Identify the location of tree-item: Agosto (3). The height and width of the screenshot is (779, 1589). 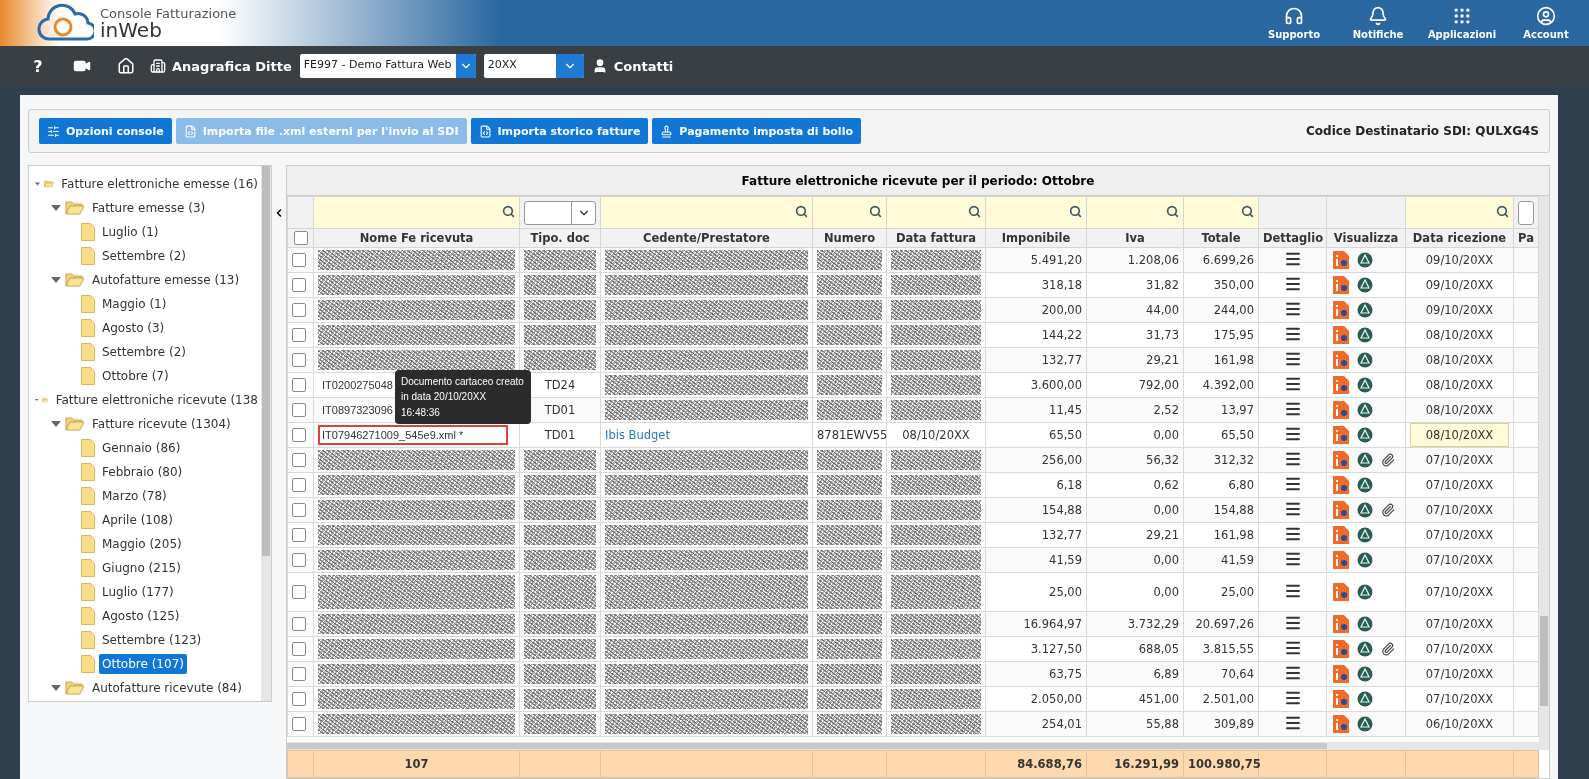
(148, 328).